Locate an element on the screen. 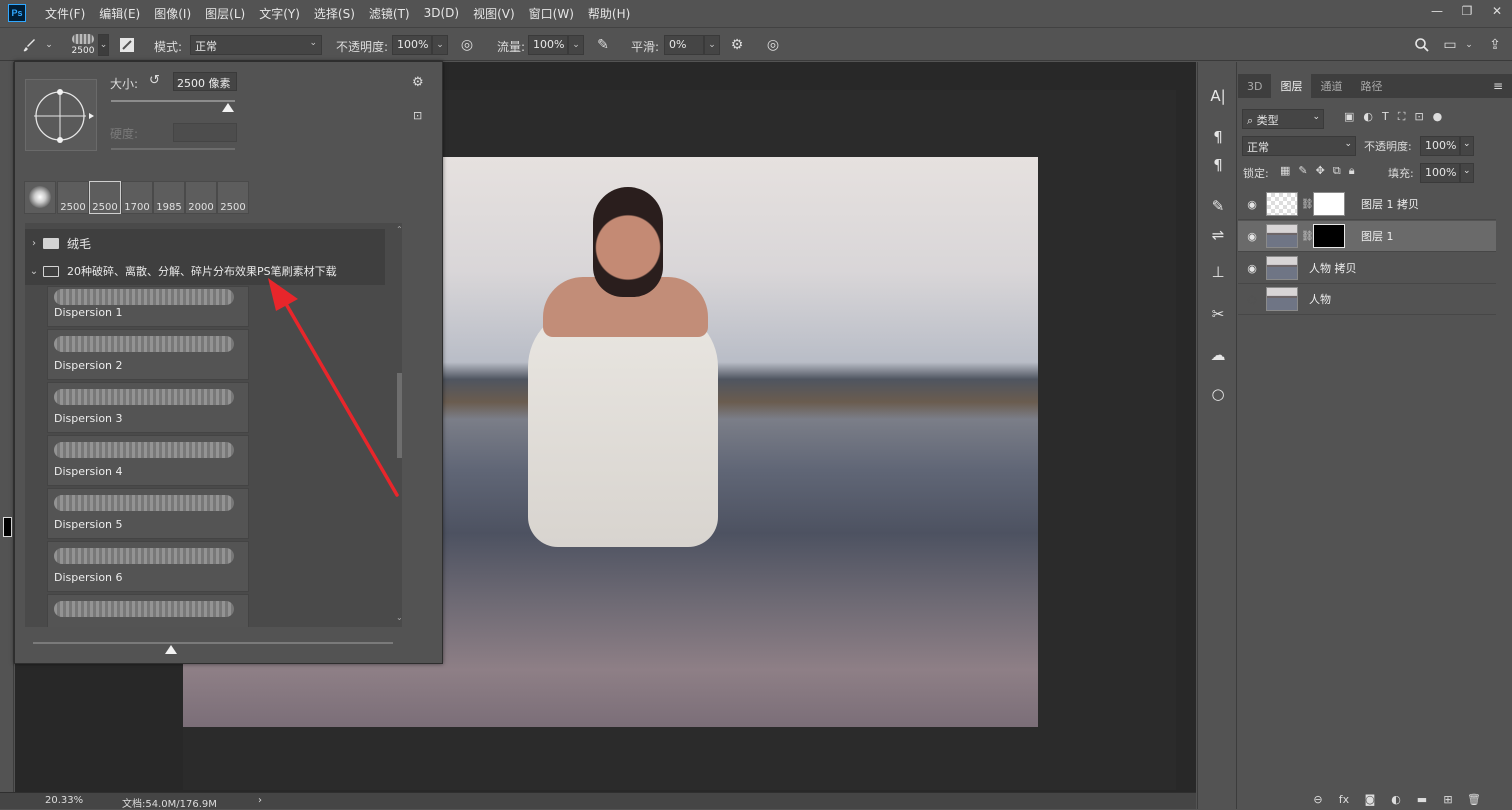  brush-item-dispersion-6: Dispersion 6 is located at coordinates (148, 566).